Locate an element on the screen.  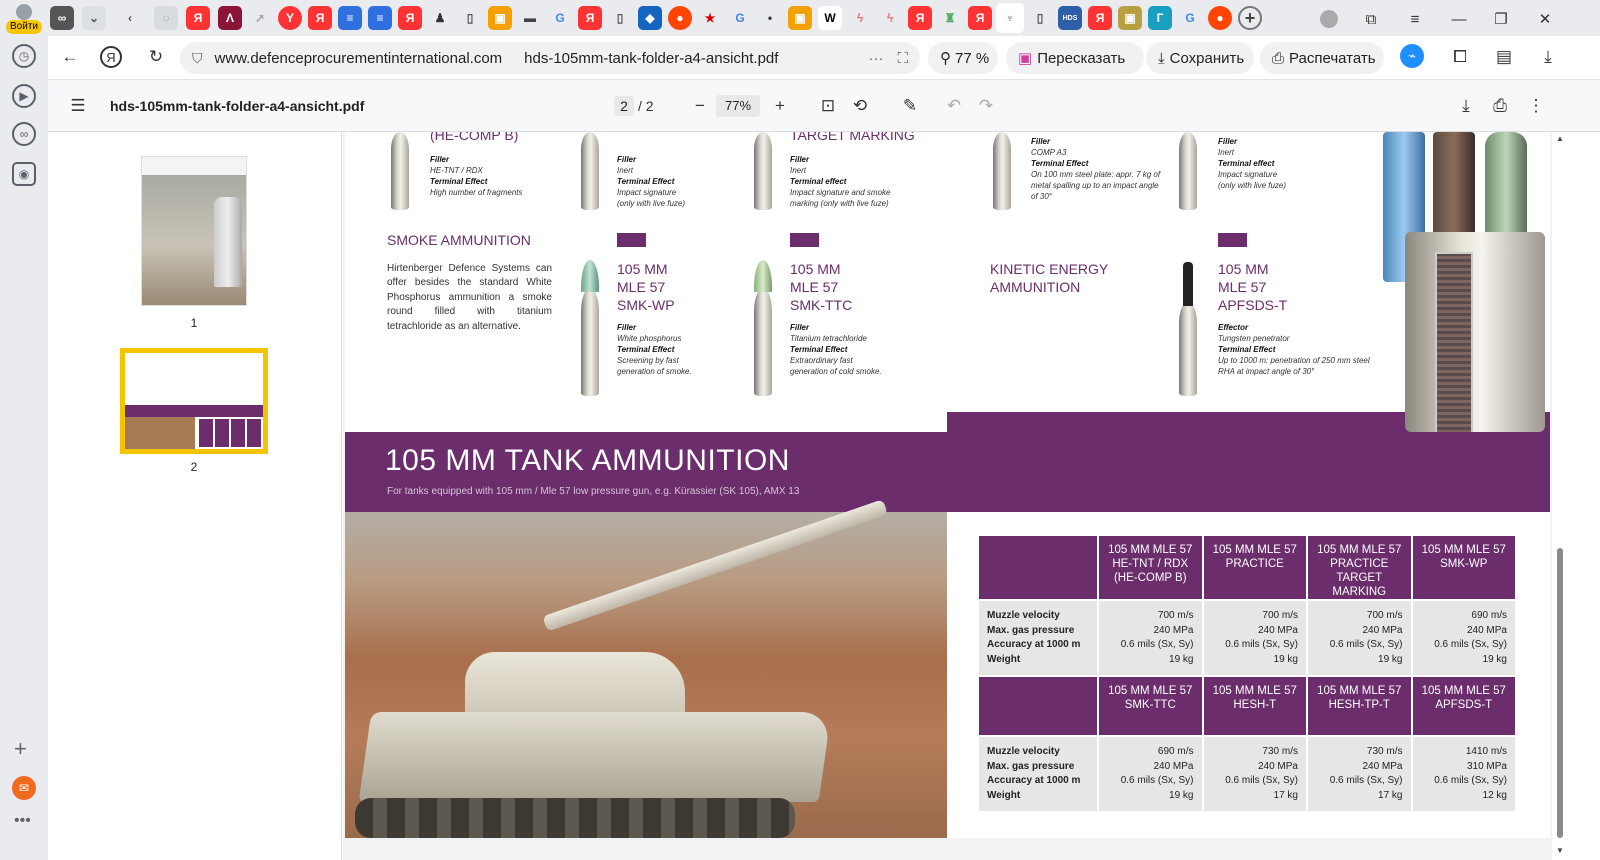
tab-yandex-4: Я is located at coordinates (590, 18).